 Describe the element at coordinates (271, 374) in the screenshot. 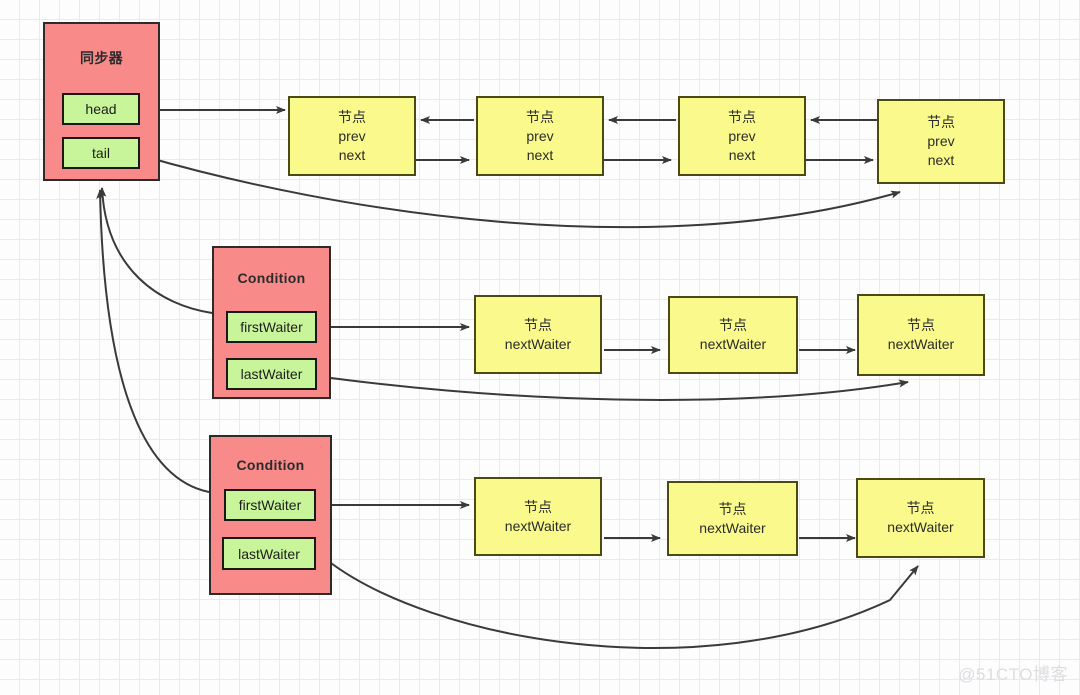

I see `condition-1-slot-lastwaiter: lastWaiter` at that location.